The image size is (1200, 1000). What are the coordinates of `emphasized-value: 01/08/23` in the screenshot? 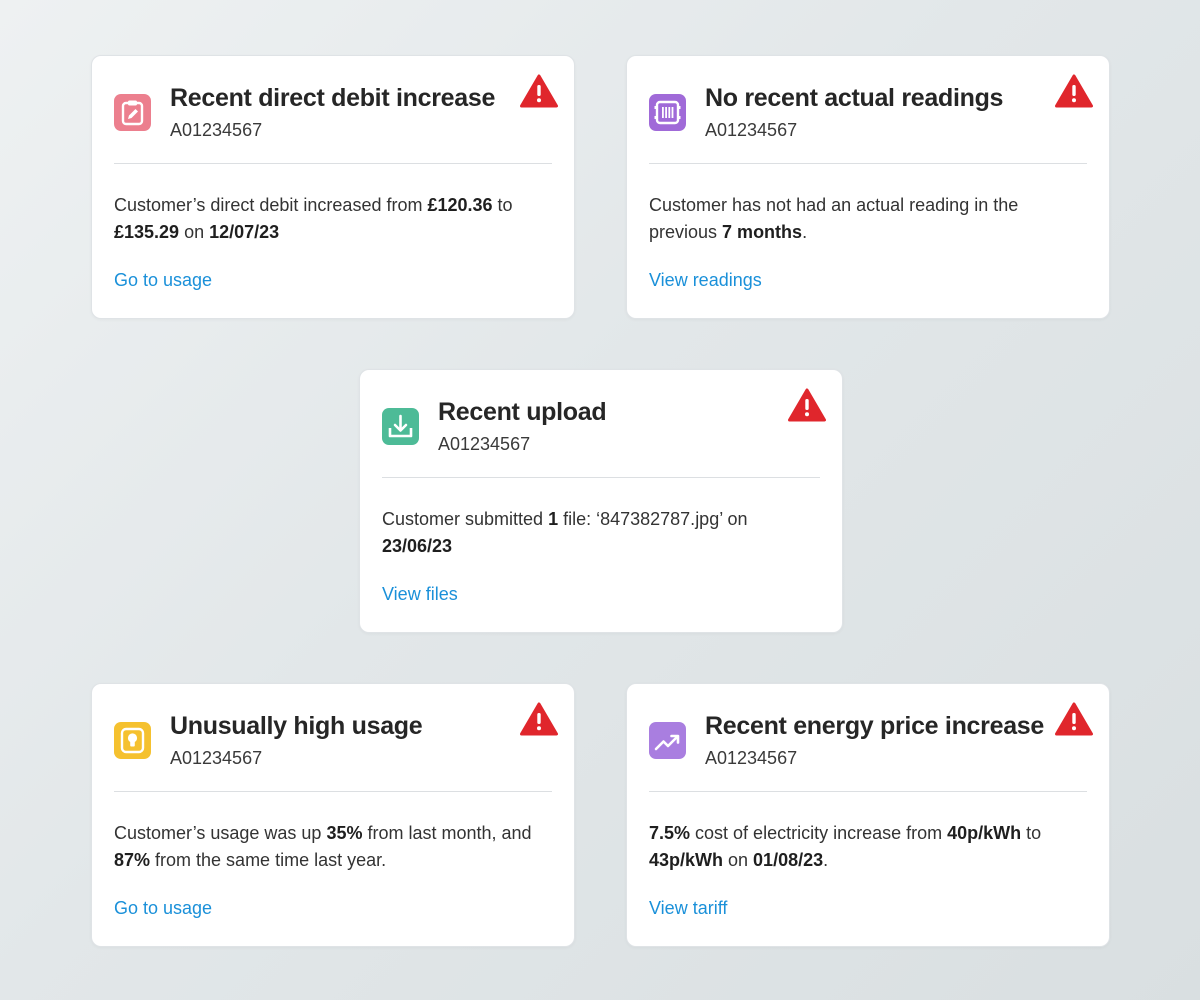 It's located at (788, 860).